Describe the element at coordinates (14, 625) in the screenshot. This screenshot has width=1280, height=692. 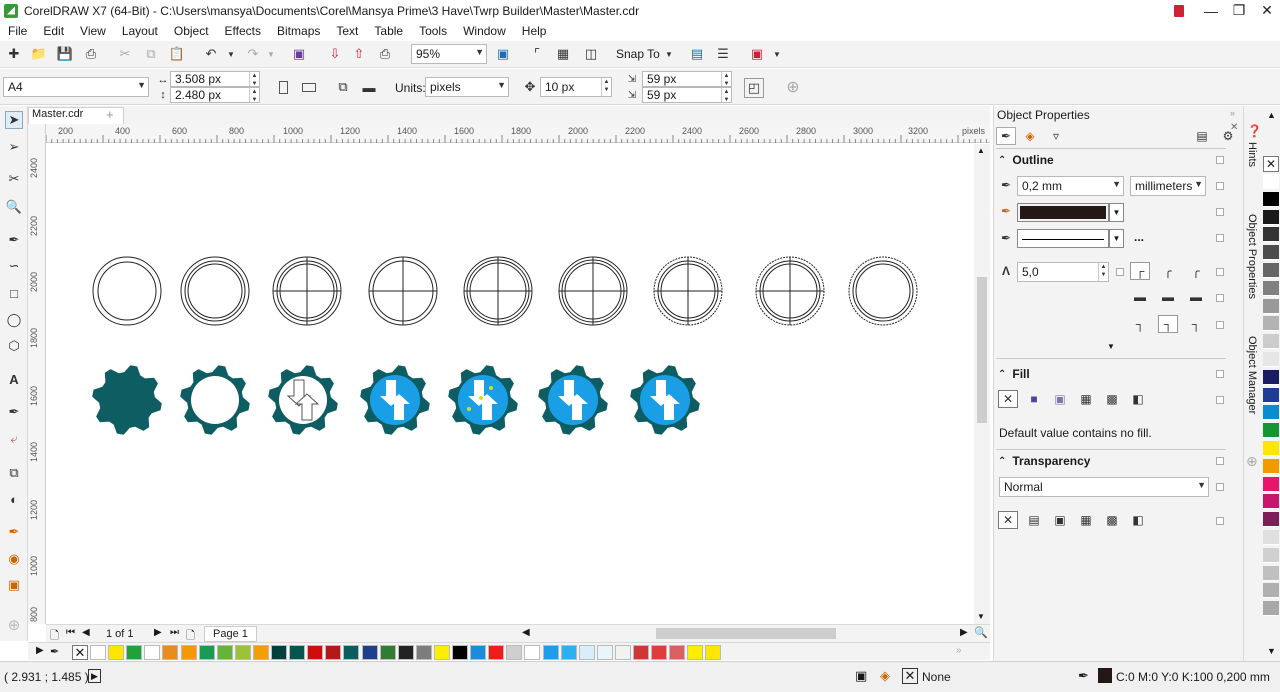
I see `add-tool-icon: ⊕` at that location.